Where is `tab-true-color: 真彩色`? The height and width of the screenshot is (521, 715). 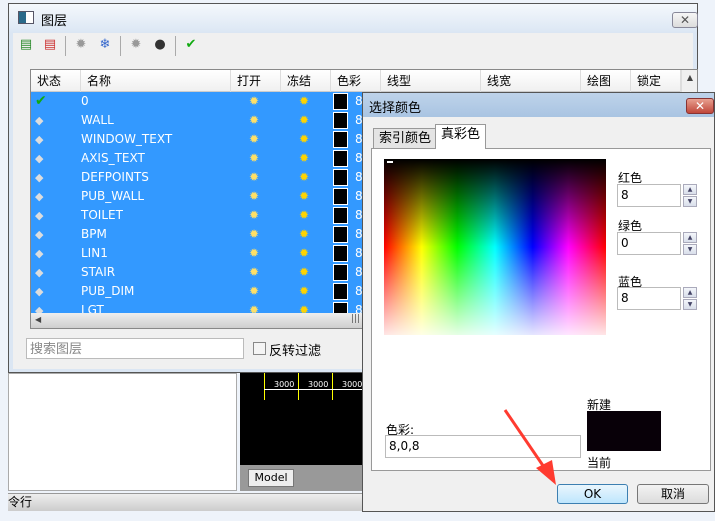 tab-true-color: 真彩色 is located at coordinates (461, 136).